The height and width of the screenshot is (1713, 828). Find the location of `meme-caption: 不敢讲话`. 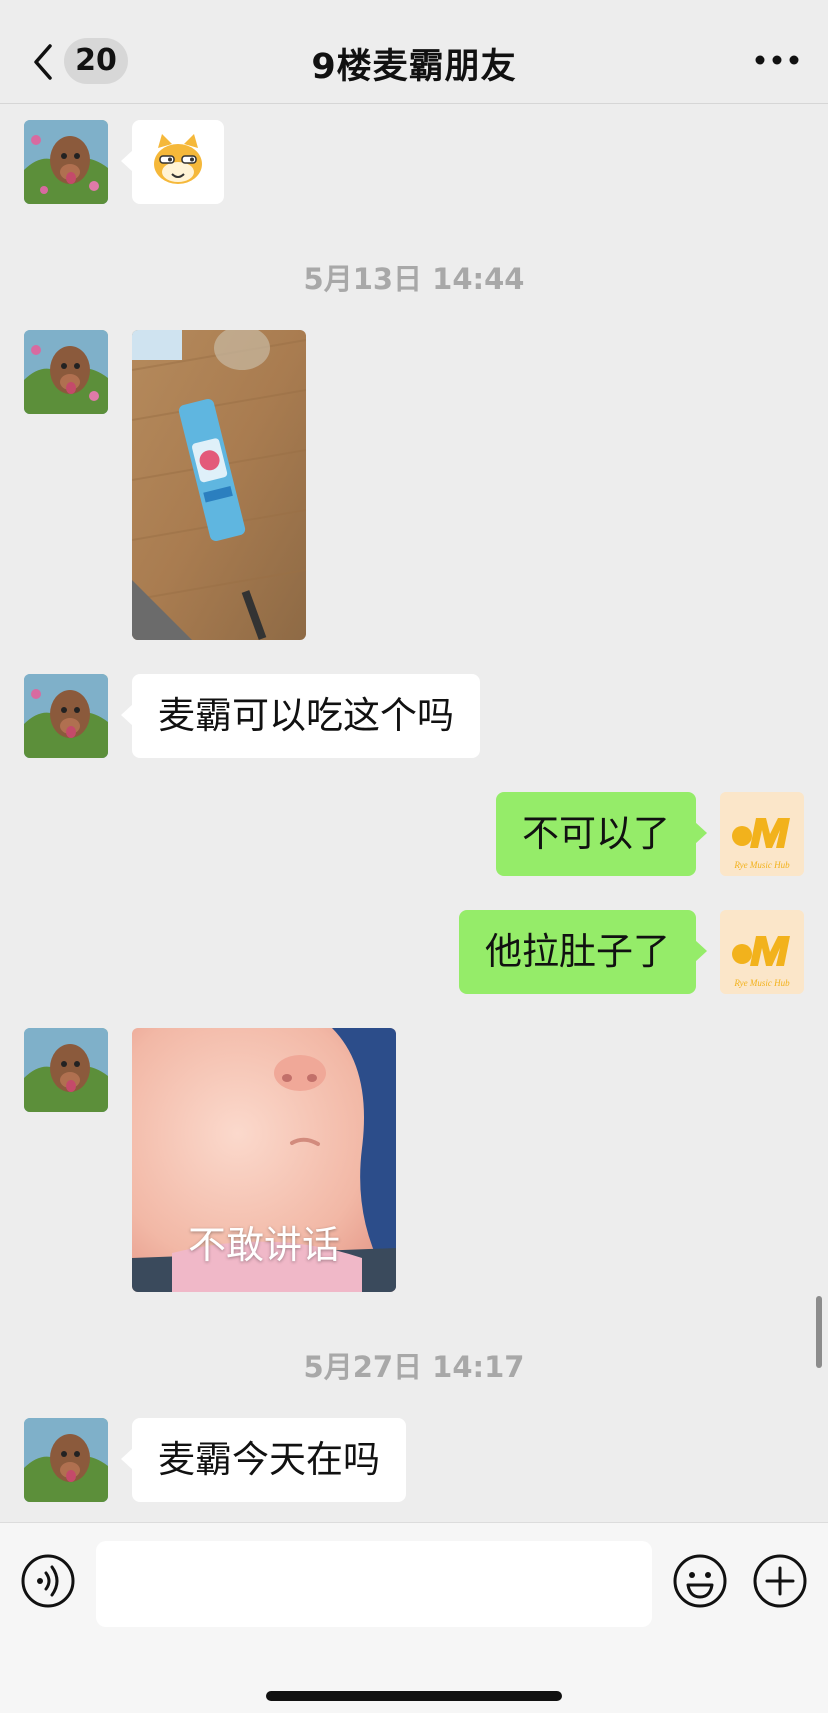

meme-caption: 不敢讲话 is located at coordinates (263, 1245).